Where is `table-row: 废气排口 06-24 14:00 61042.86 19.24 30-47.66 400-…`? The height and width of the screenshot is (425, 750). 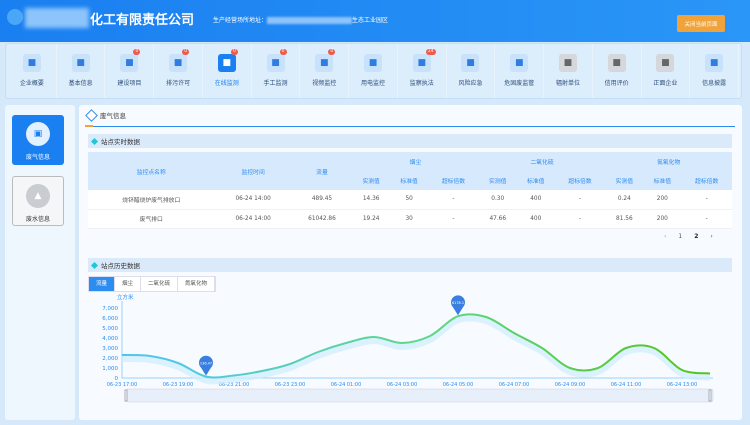 table-row: 废气排口 06-24 14:00 61042.86 19.24 30-47.66 400-… is located at coordinates (410, 219).